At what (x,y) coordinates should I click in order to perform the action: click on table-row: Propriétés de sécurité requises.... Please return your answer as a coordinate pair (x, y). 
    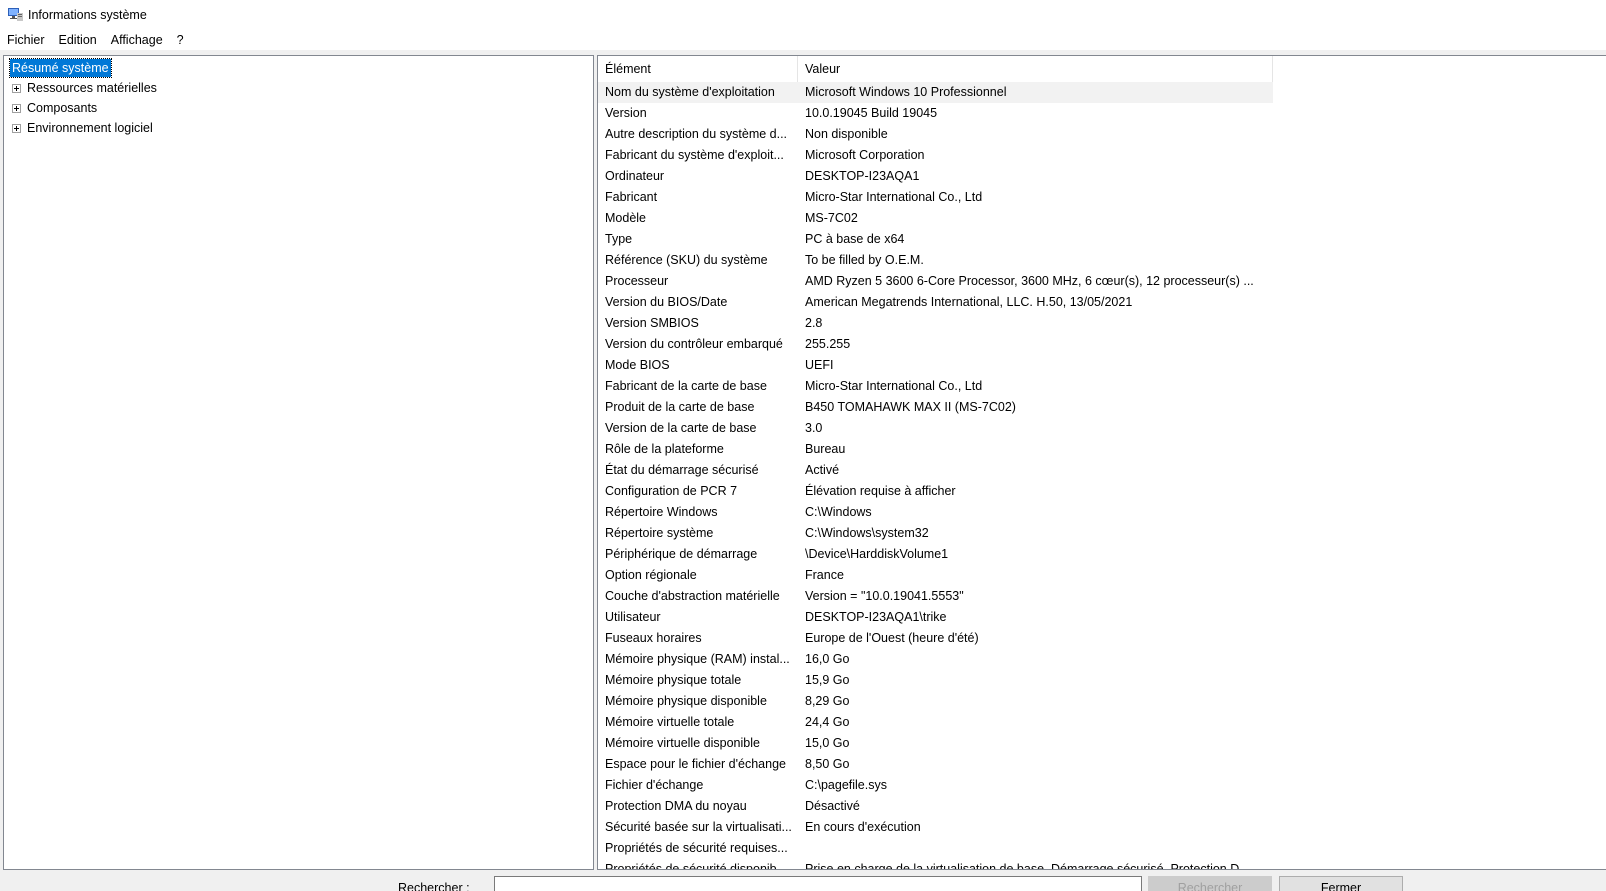
    Looking at the image, I should click on (1102, 848).